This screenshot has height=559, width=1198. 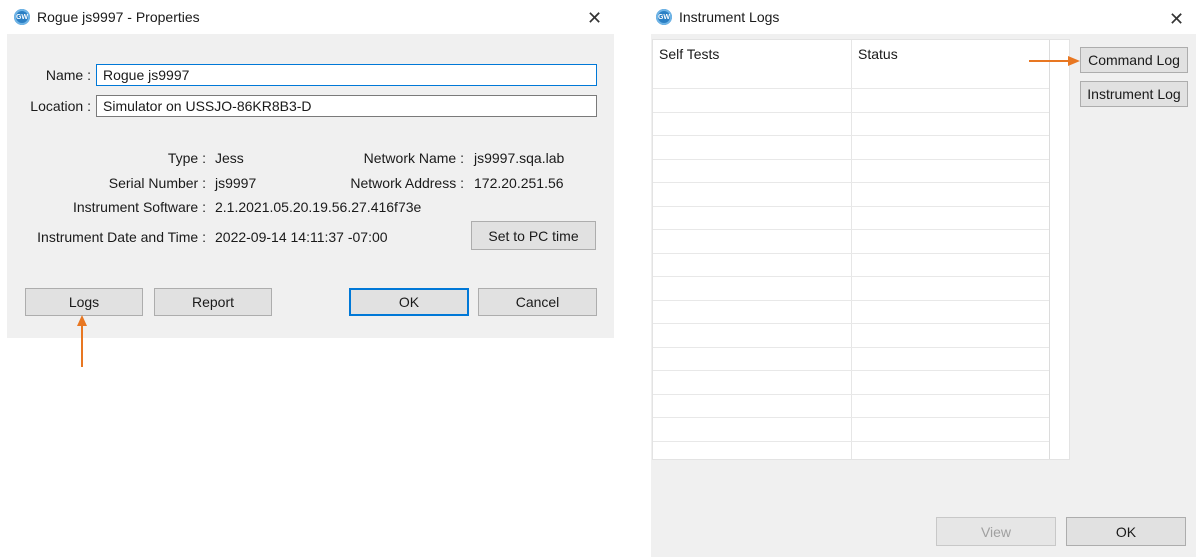 I want to click on command-log-button: Command Log, so click(x=1134, y=60).